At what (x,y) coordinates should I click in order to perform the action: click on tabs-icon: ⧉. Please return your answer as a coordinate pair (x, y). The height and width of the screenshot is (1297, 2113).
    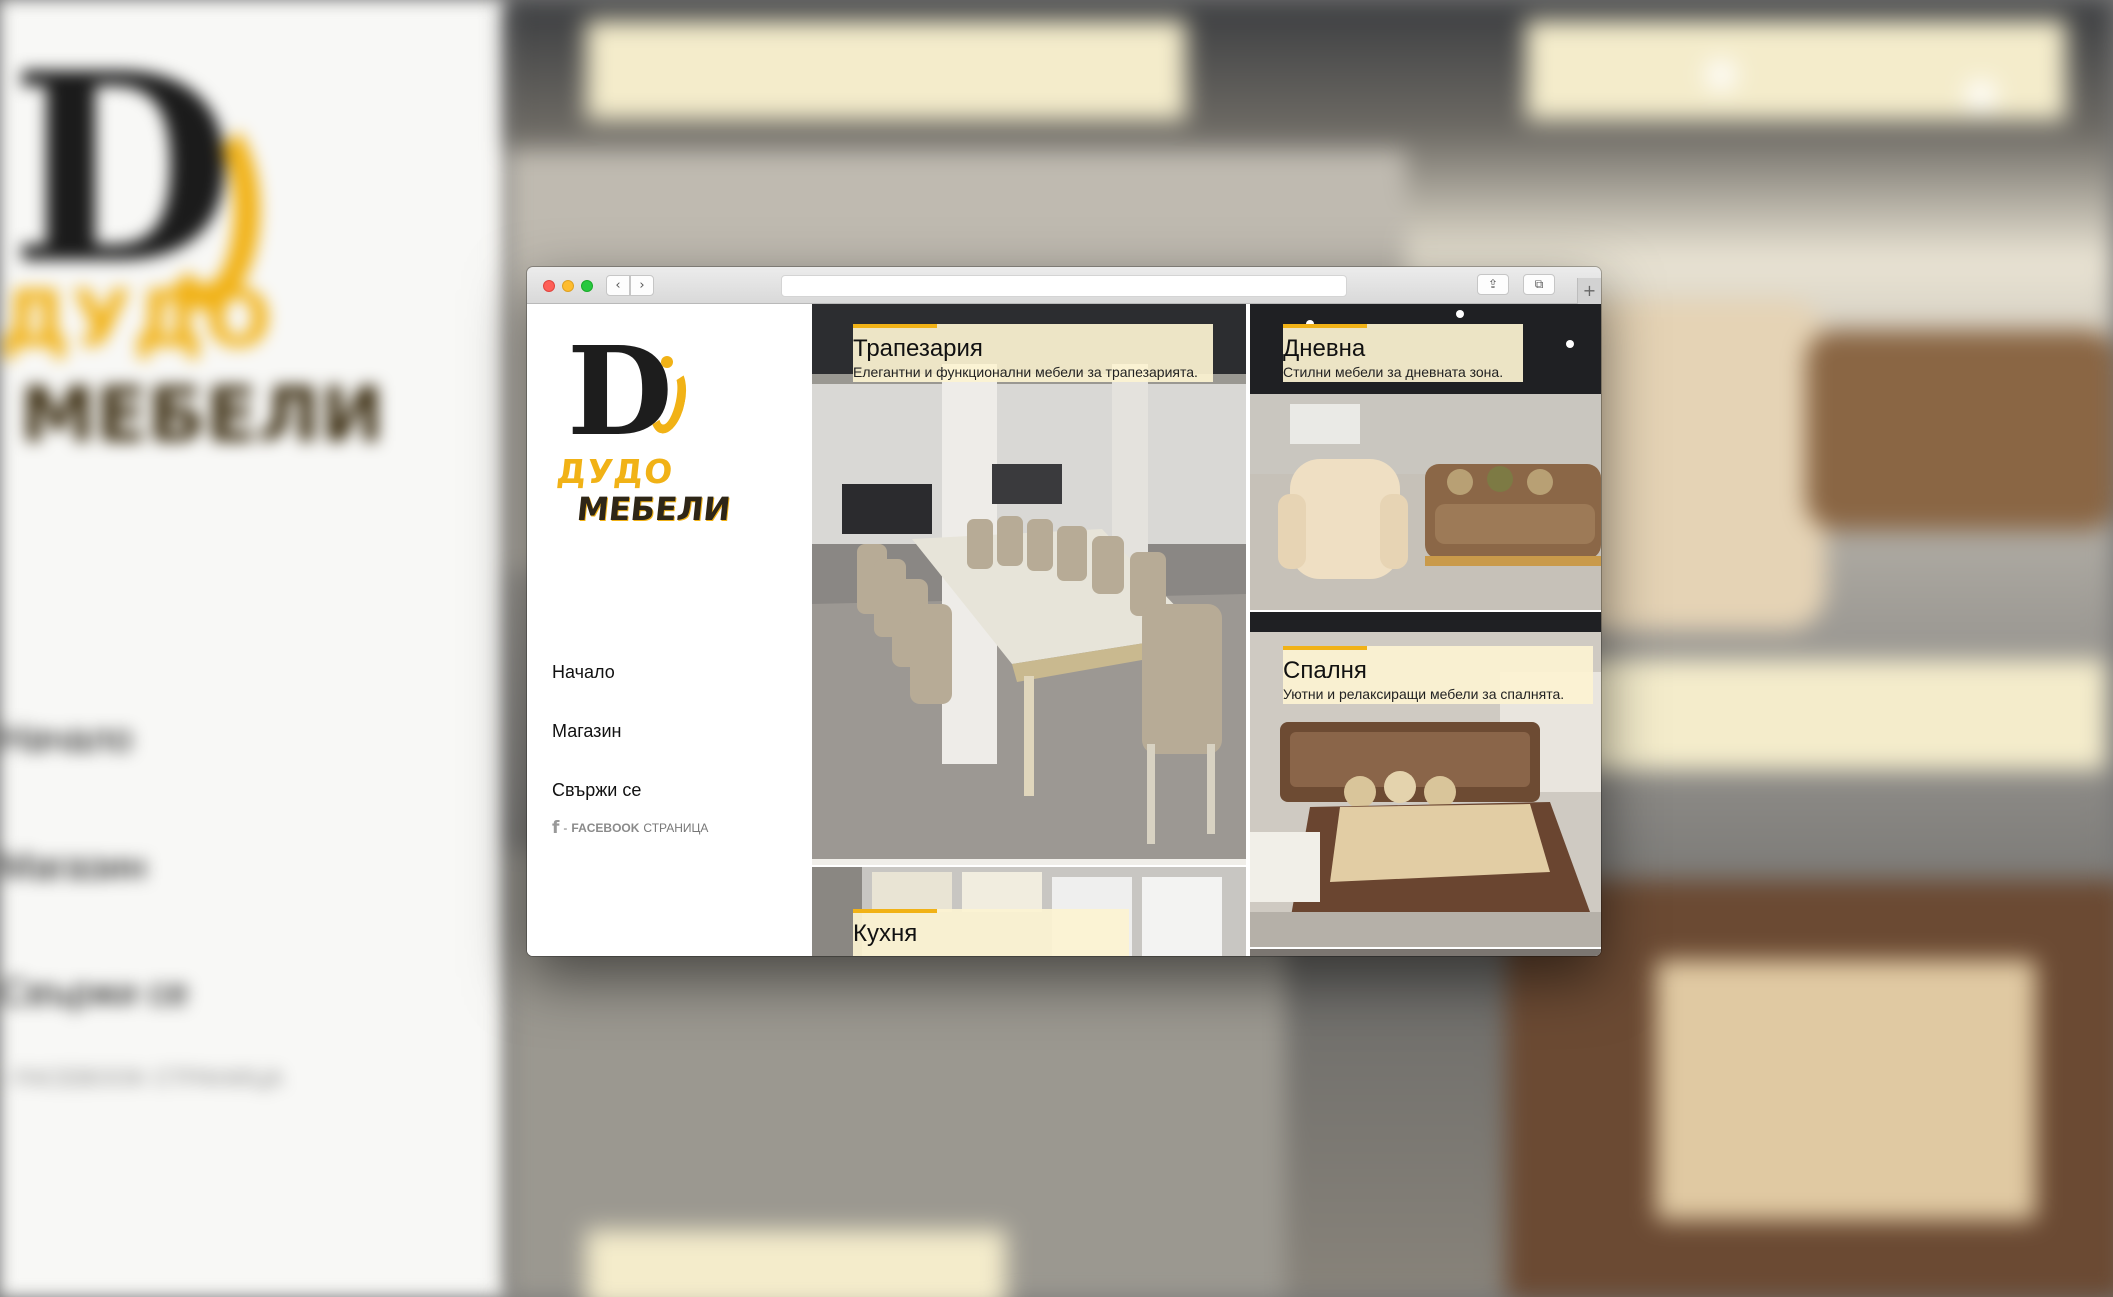
    Looking at the image, I should click on (1539, 284).